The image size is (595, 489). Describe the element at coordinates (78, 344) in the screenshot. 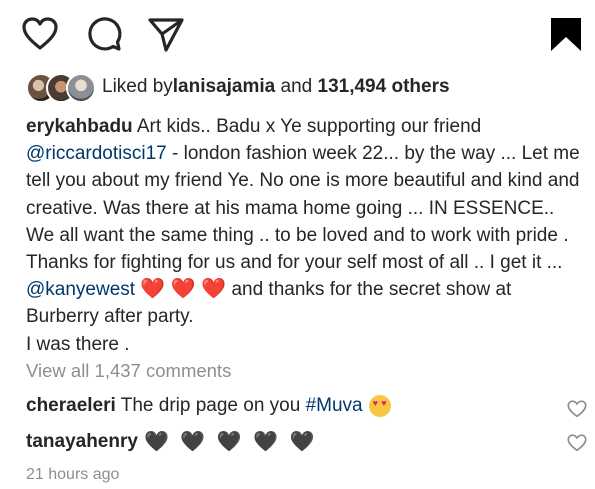

I see `caption-line: I was there .` at that location.